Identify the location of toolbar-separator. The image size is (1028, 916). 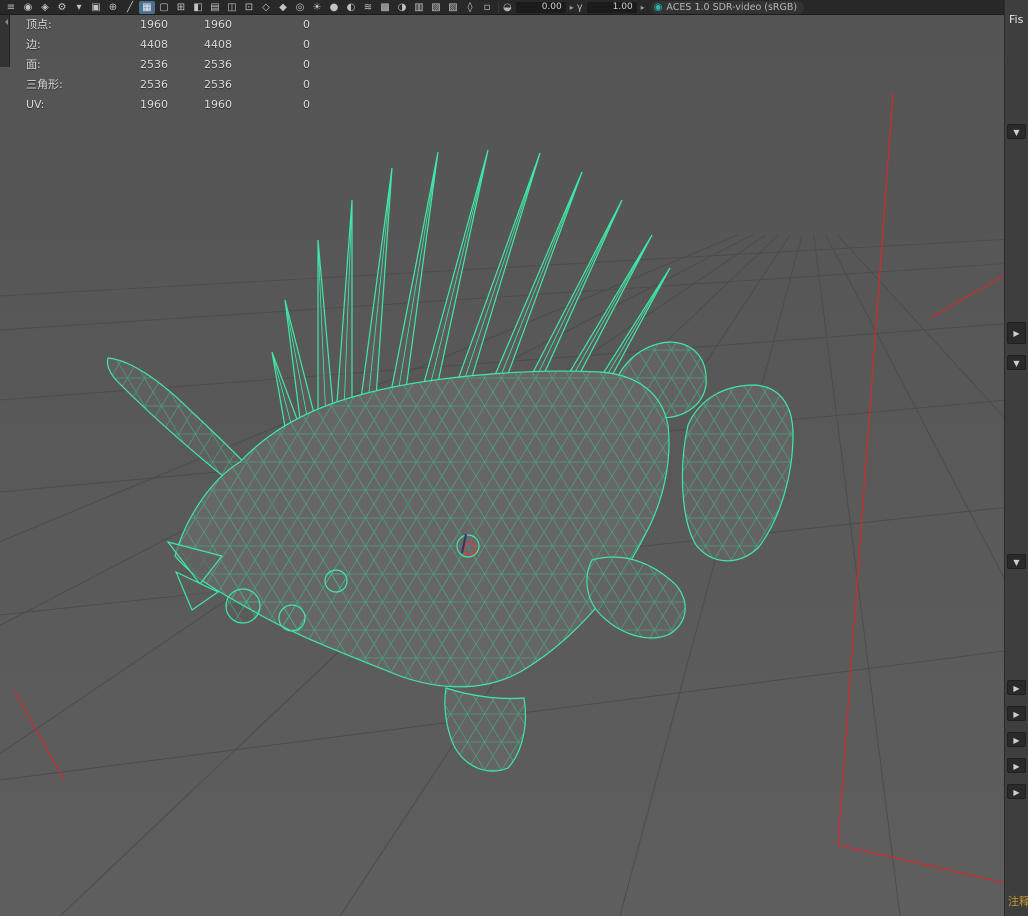
(498, 7).